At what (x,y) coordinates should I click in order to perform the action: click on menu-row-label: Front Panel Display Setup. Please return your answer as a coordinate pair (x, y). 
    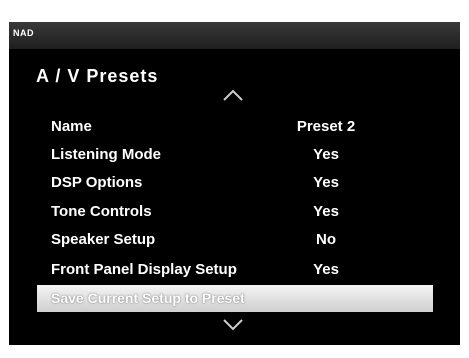
    Looking at the image, I should click on (144, 269).